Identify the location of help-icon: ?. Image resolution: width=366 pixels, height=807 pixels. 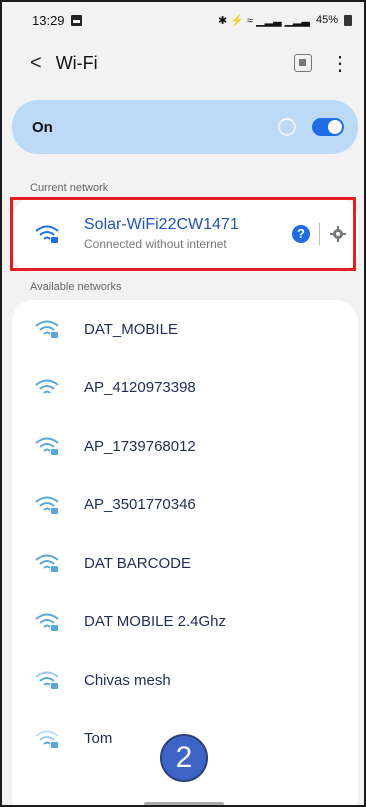
(301, 234).